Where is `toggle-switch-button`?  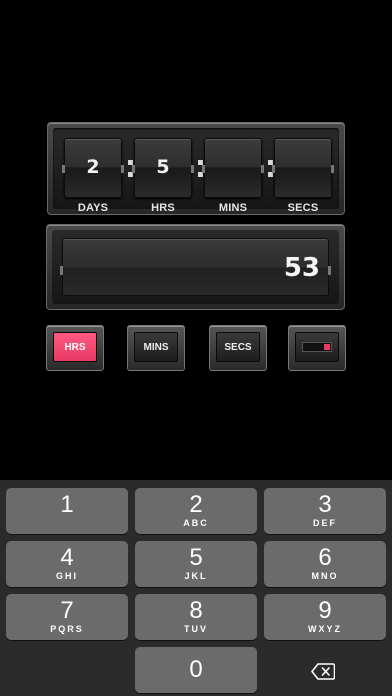
toggle-switch-button is located at coordinates (317, 348).